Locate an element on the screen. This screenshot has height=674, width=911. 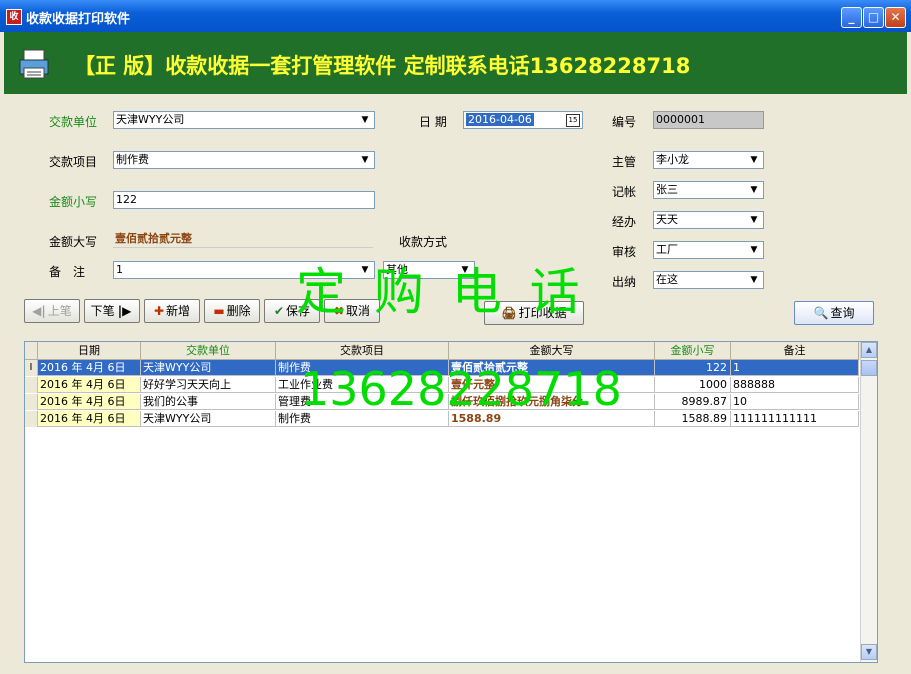
scroll-down-icon: ▼ is located at coordinates (869, 652).